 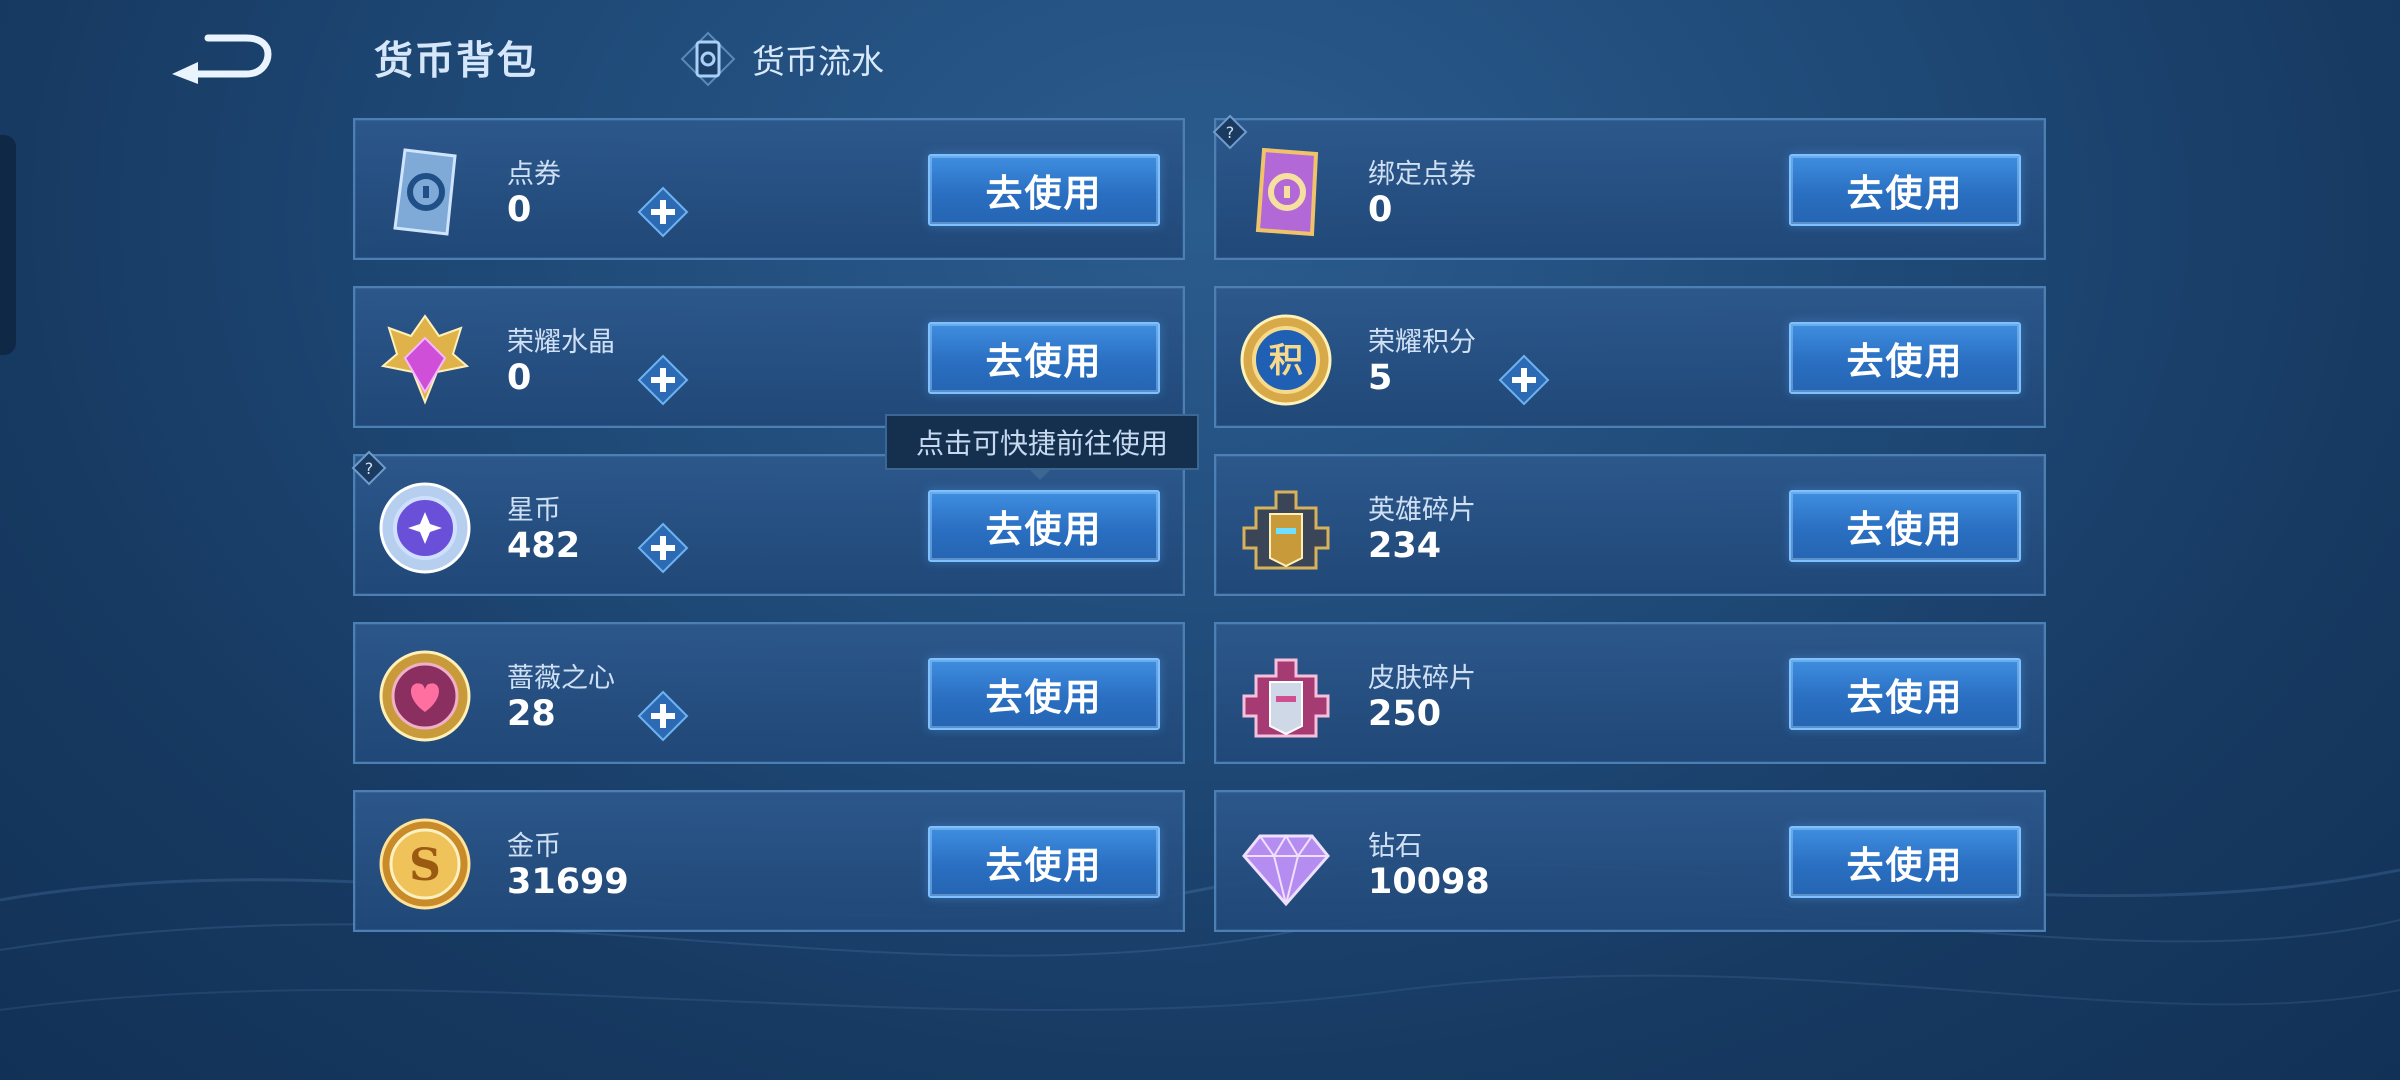 What do you see at coordinates (222, 59) in the screenshot?
I see `back-arrow-icon` at bounding box center [222, 59].